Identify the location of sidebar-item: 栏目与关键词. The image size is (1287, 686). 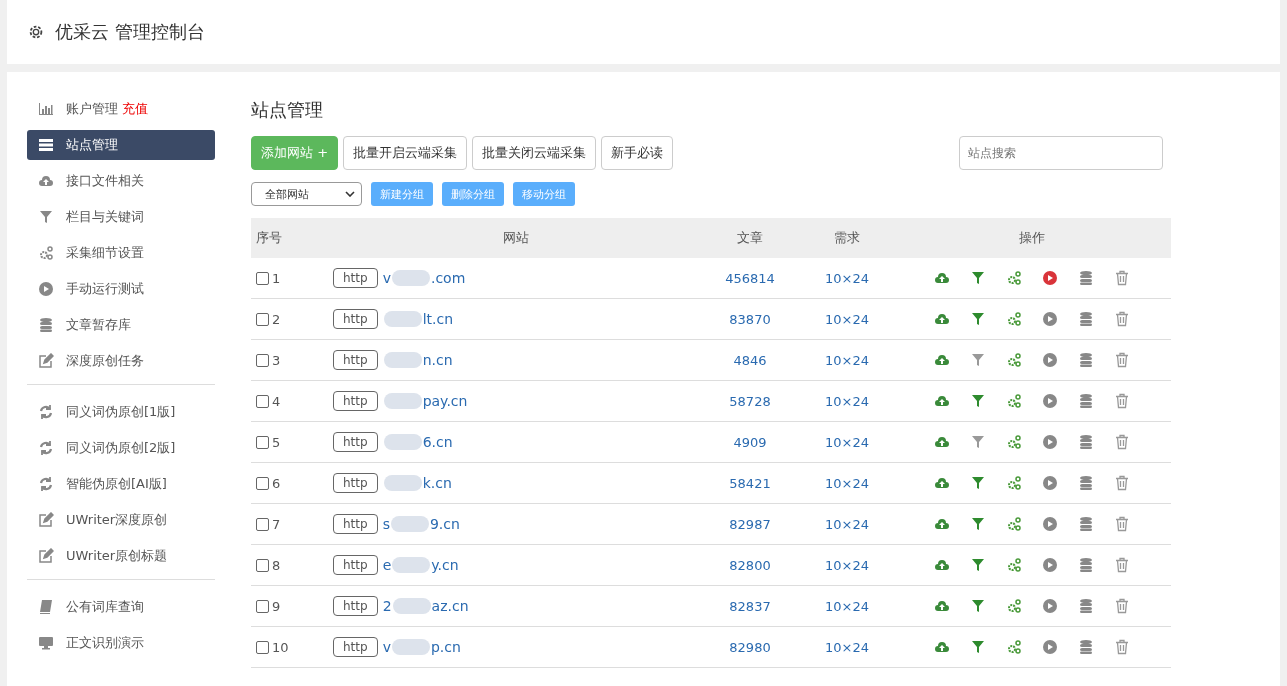
(121, 217).